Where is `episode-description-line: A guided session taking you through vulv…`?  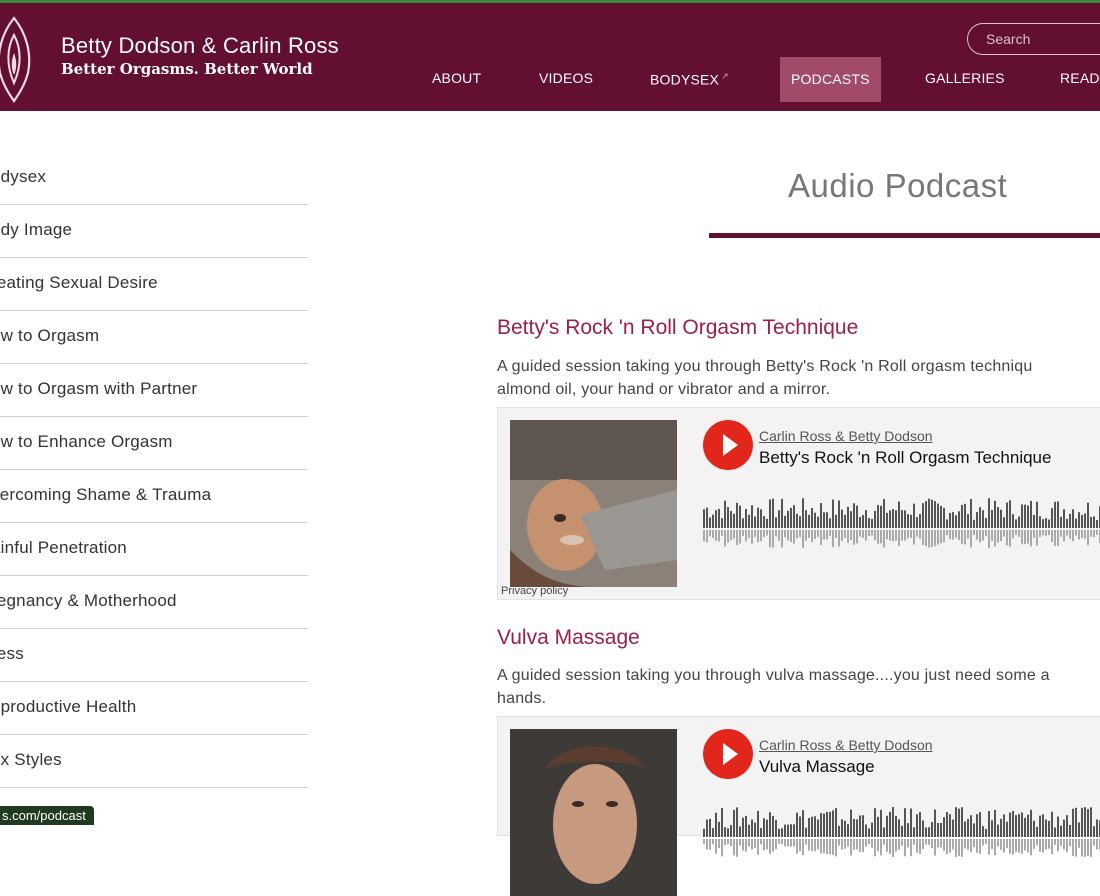 episode-description-line: A guided session taking you through vulv… is located at coordinates (773, 675).